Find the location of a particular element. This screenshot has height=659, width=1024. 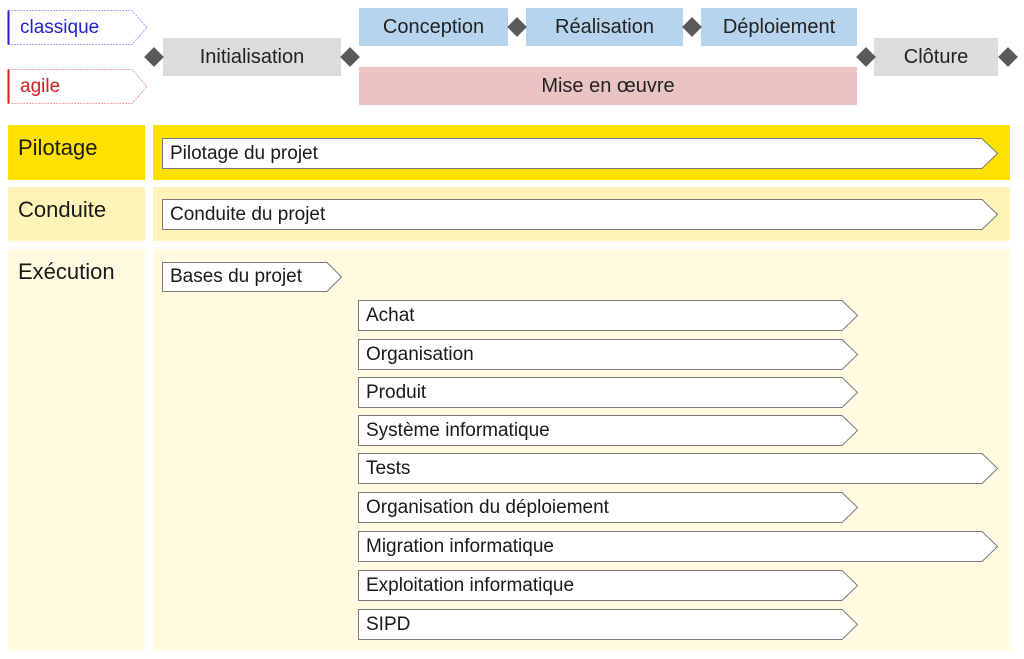

activity-organisation-du-deploiement: Organisation du déploiement is located at coordinates (608, 507).